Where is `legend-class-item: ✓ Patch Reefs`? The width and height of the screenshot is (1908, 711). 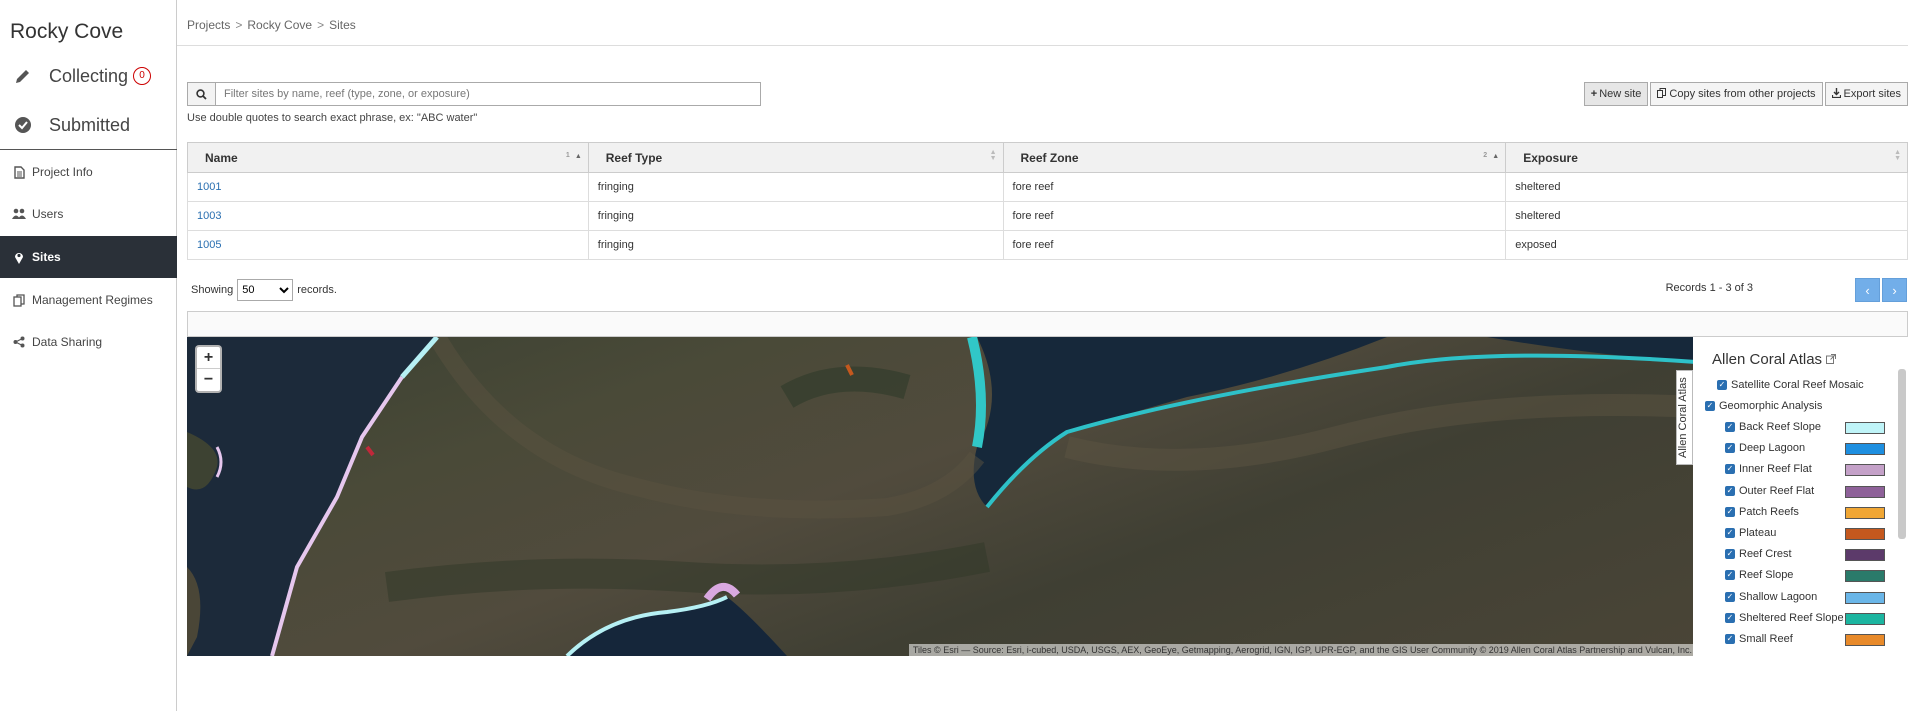
legend-class-item: ✓ Patch Reefs is located at coordinates (1762, 512).